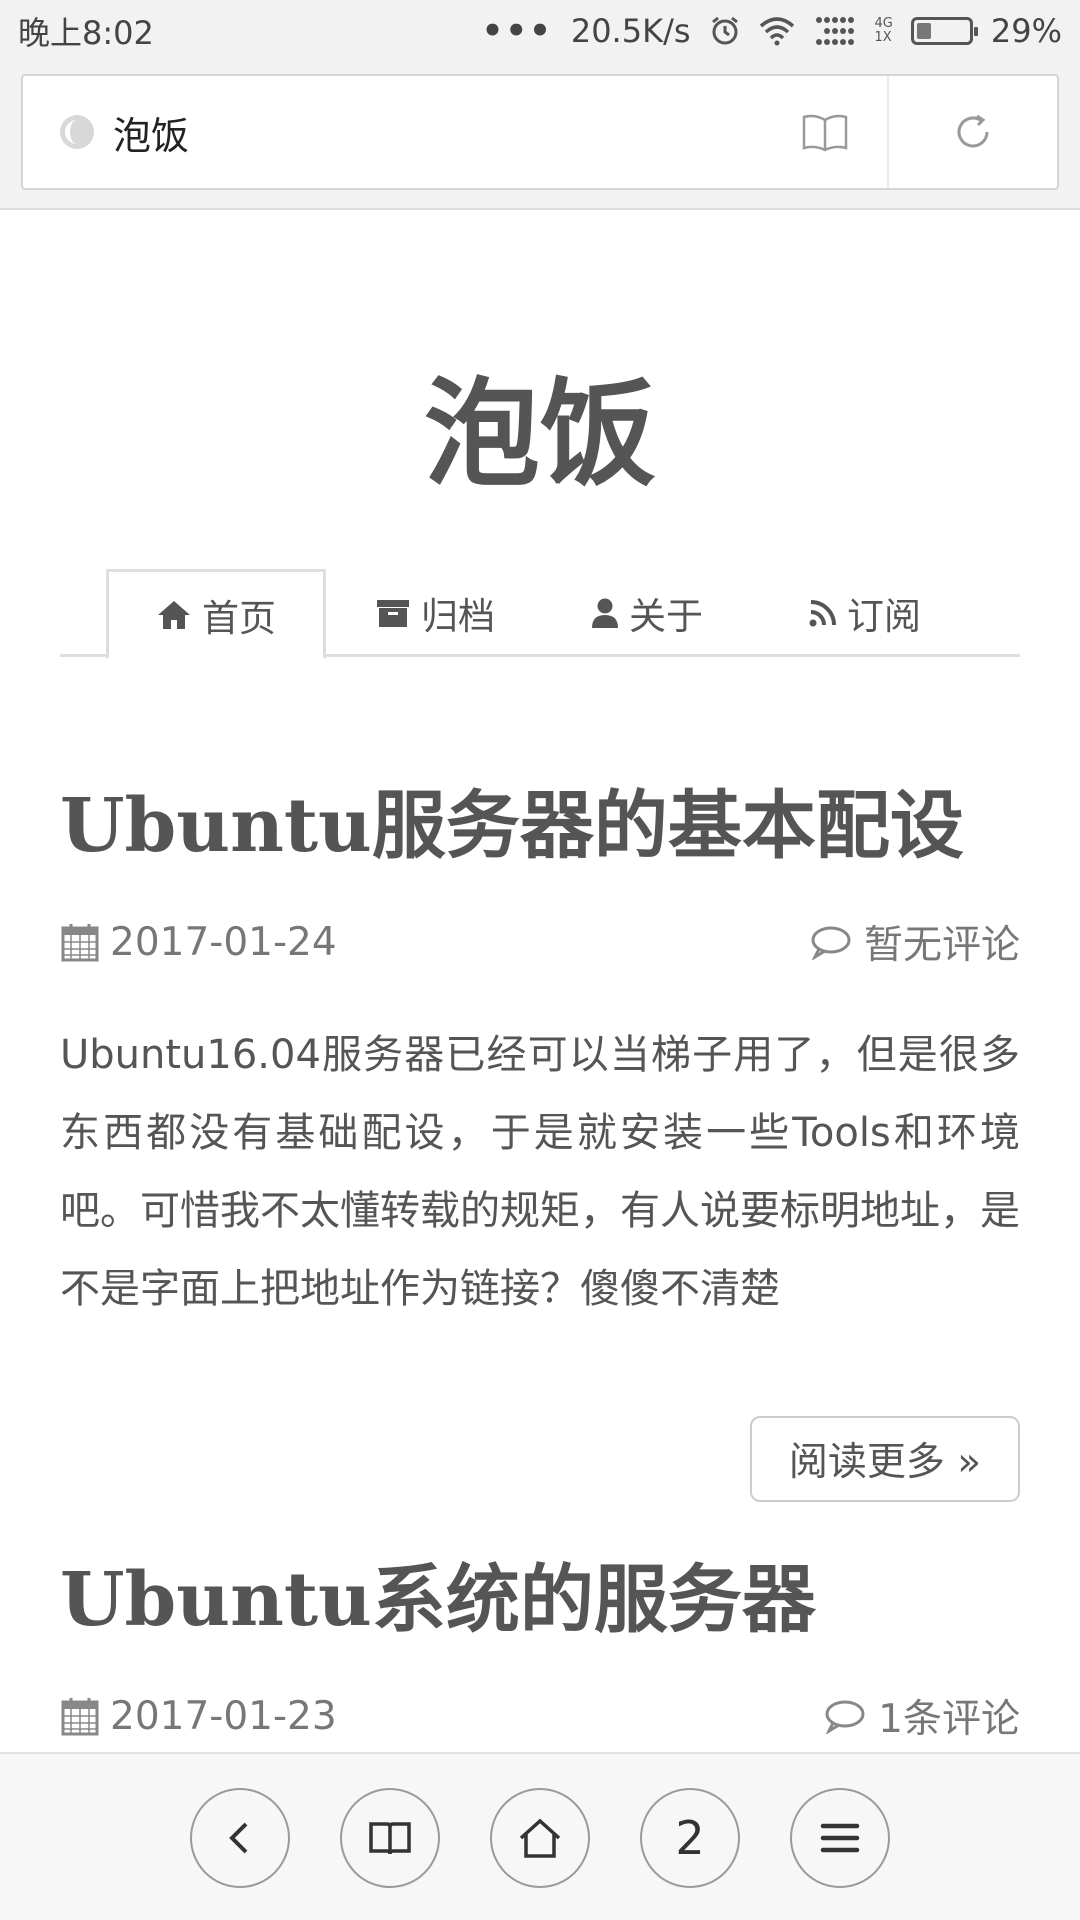 This screenshot has height=1920, width=1080. What do you see at coordinates (630, 31) in the screenshot?
I see `network-speed: 20.5K/s` at bounding box center [630, 31].